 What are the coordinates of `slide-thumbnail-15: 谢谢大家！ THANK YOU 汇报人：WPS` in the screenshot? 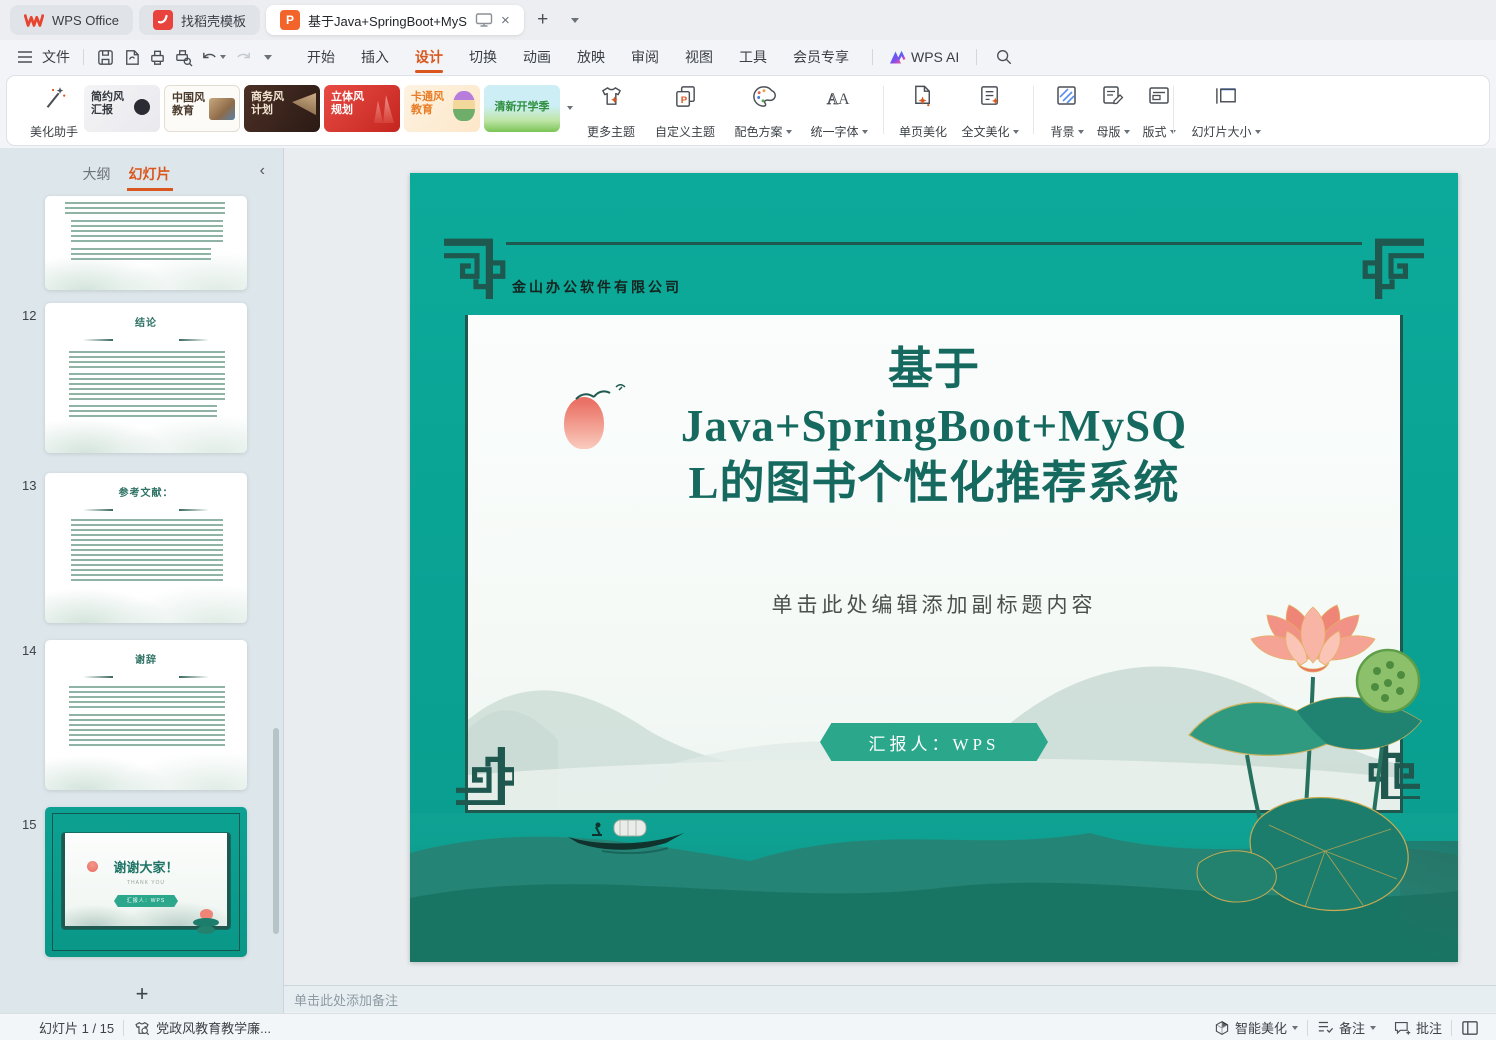 It's located at (146, 882).